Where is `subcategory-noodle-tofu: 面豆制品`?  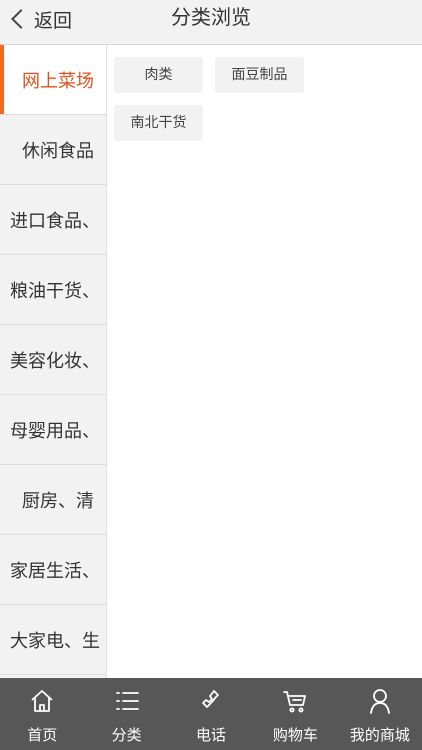 subcategory-noodle-tofu: 面豆制品 is located at coordinates (259, 75).